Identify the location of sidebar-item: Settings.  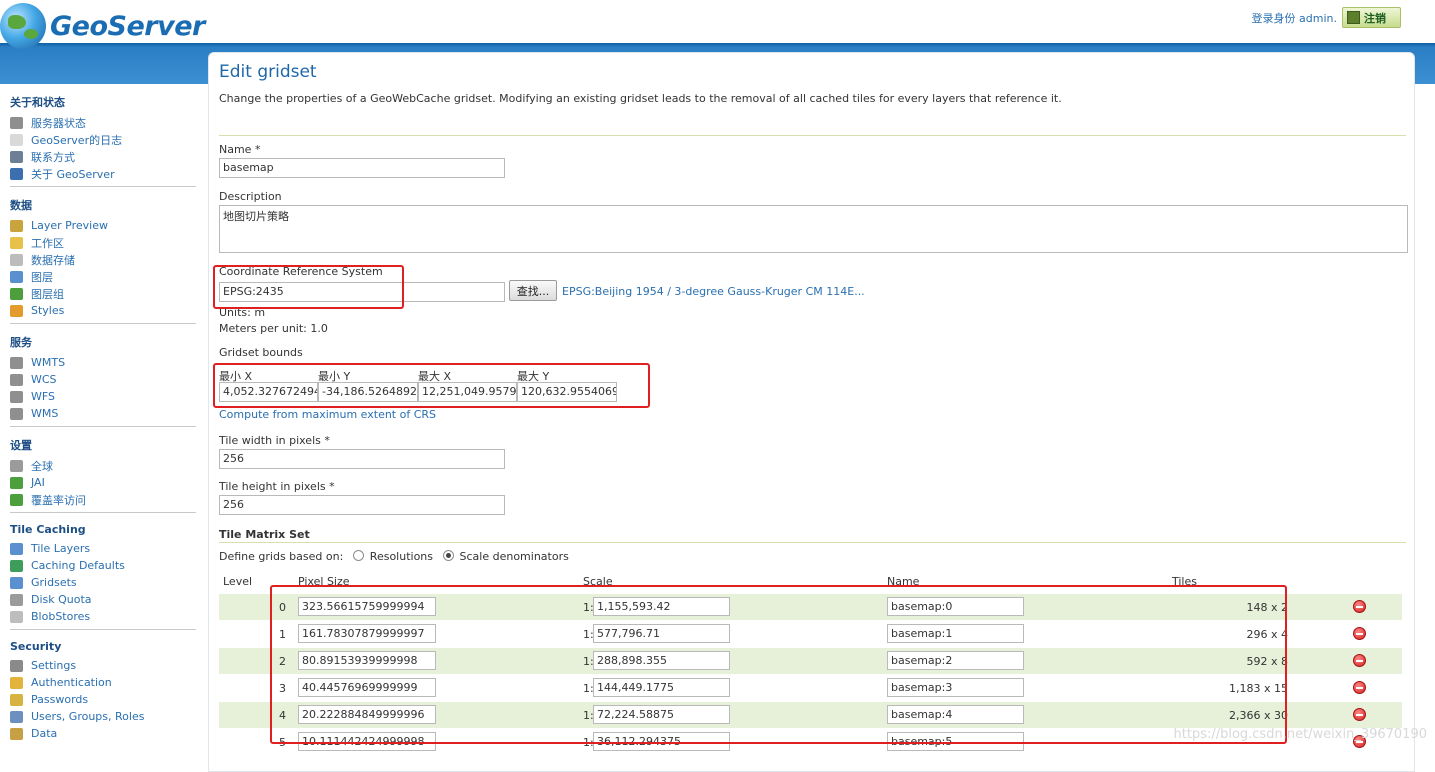
(103, 665).